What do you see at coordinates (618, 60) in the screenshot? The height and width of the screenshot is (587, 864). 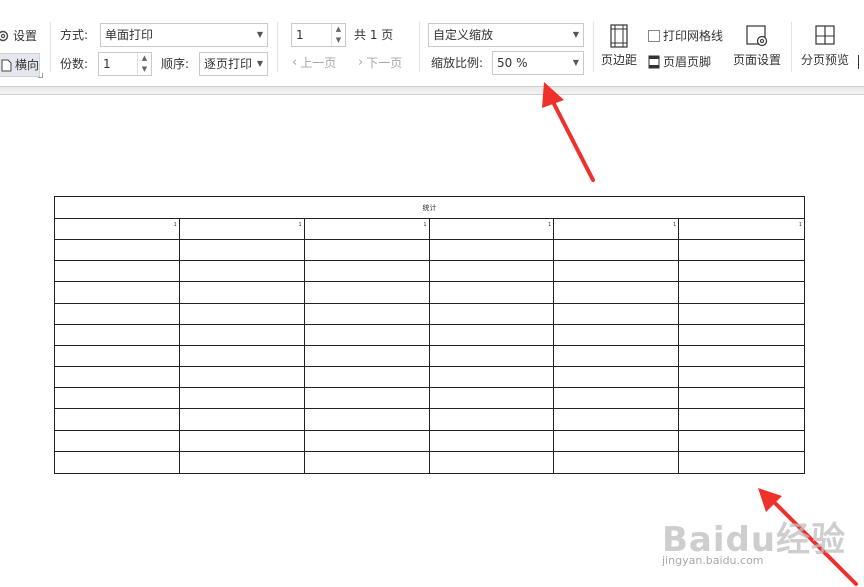 I see `margins-label: 页边距` at bounding box center [618, 60].